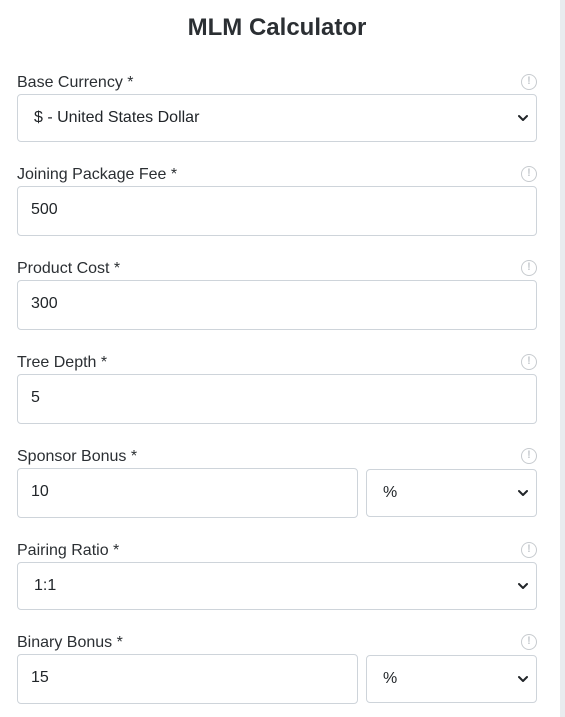  I want to click on joining-fee-field: Joining Package Fee * ! 500, so click(277, 202).